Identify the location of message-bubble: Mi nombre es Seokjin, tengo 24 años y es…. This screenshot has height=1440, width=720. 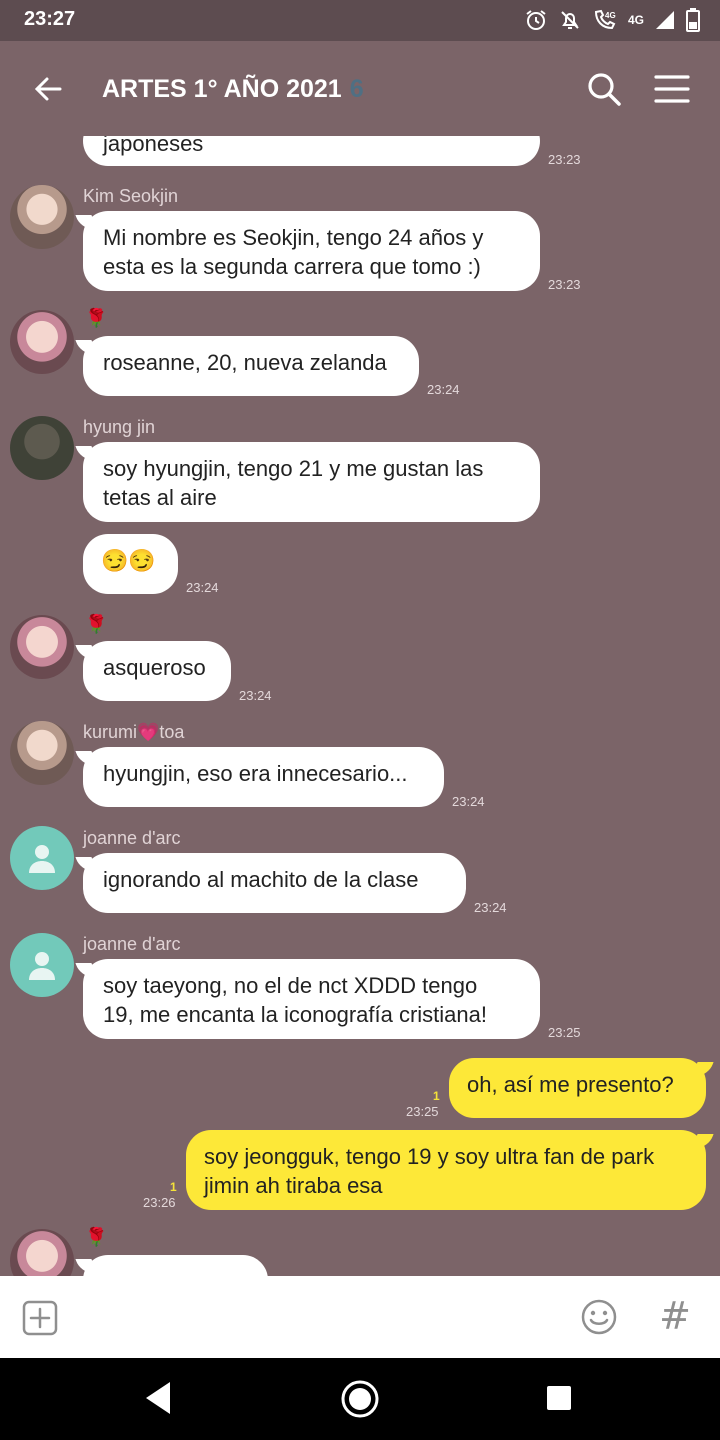
(311, 251).